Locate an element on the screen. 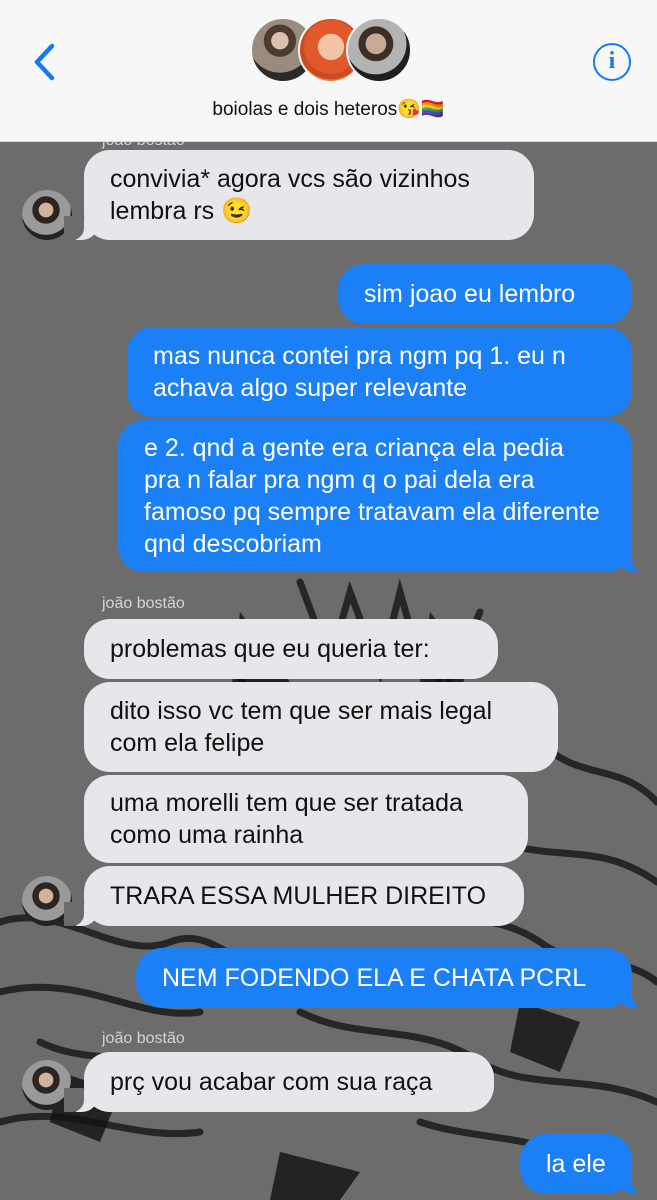  message-text: prç vou acabar com sua raça is located at coordinates (271, 1082).